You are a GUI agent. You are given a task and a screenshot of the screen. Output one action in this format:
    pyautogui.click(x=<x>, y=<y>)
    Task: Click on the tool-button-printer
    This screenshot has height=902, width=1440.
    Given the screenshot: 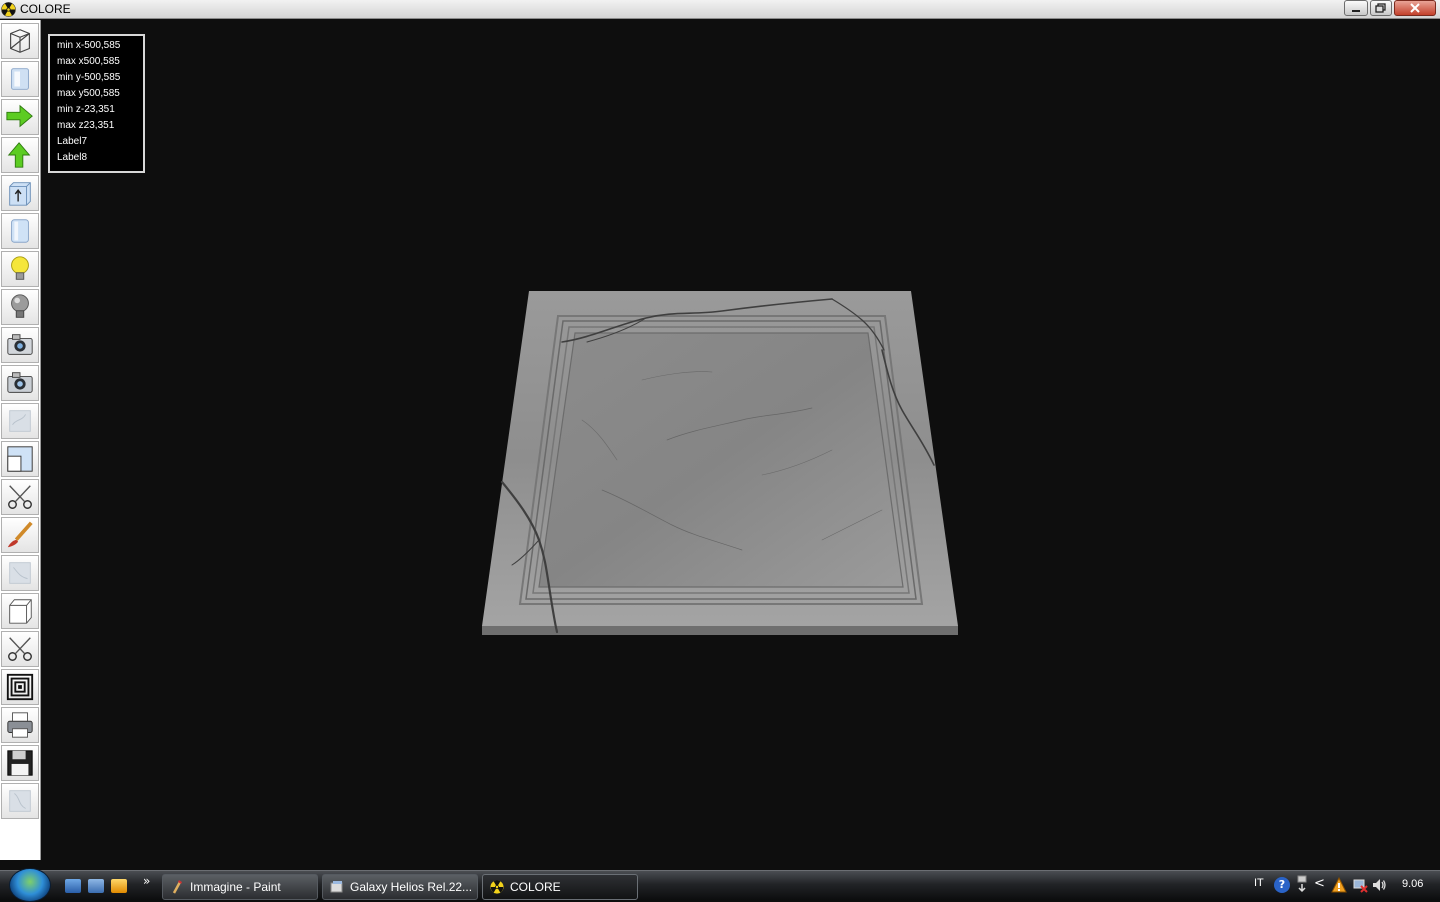 What is the action you would take?
    pyautogui.click(x=20, y=725)
    